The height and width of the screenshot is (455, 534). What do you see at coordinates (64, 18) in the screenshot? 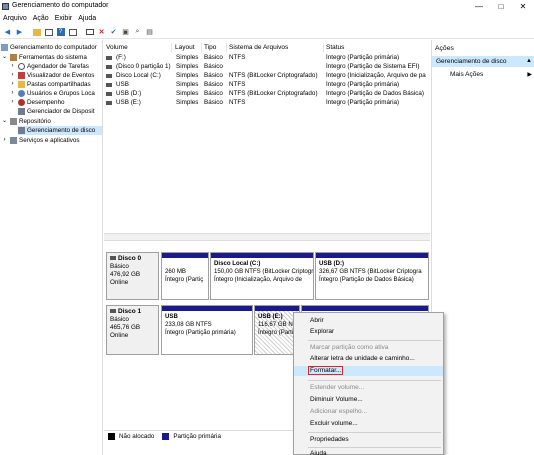
I see `menu-exibir: Exibir` at bounding box center [64, 18].